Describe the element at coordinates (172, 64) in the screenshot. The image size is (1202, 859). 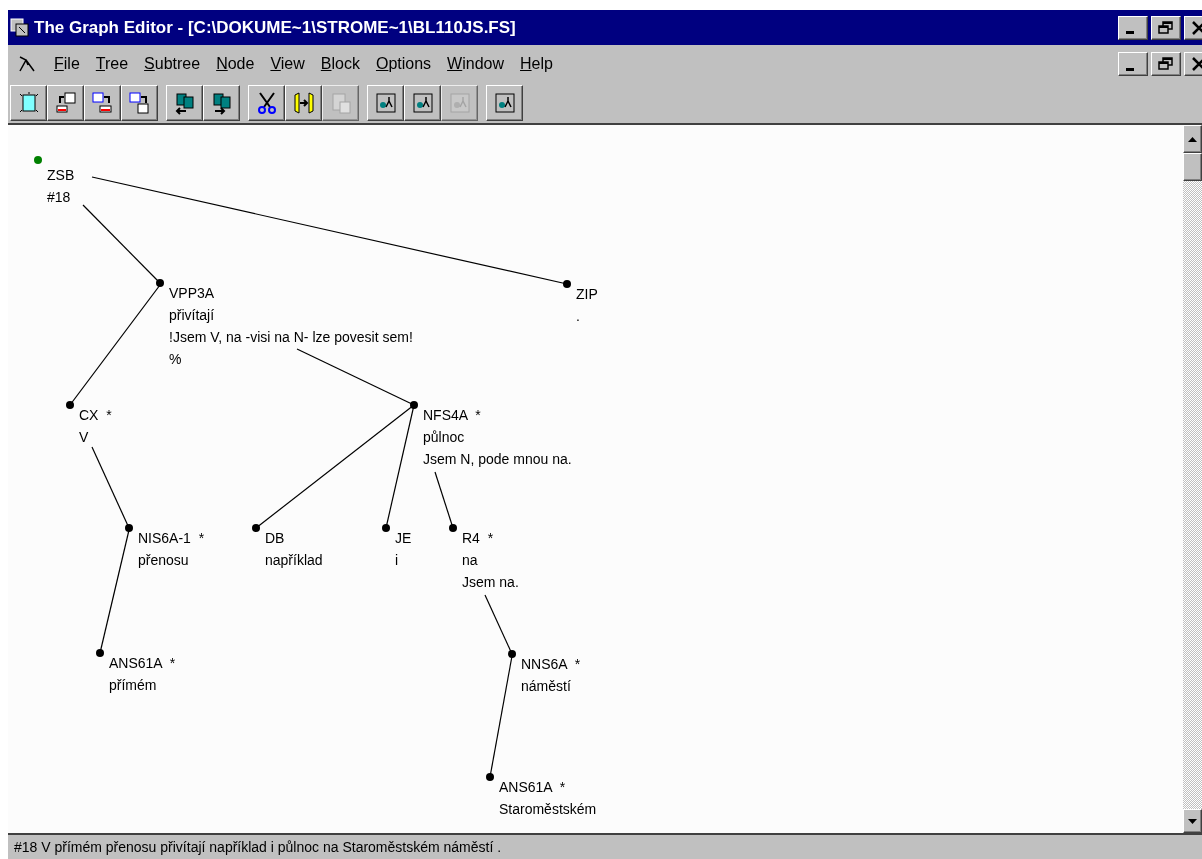
I see `menu-item: Subtree` at that location.